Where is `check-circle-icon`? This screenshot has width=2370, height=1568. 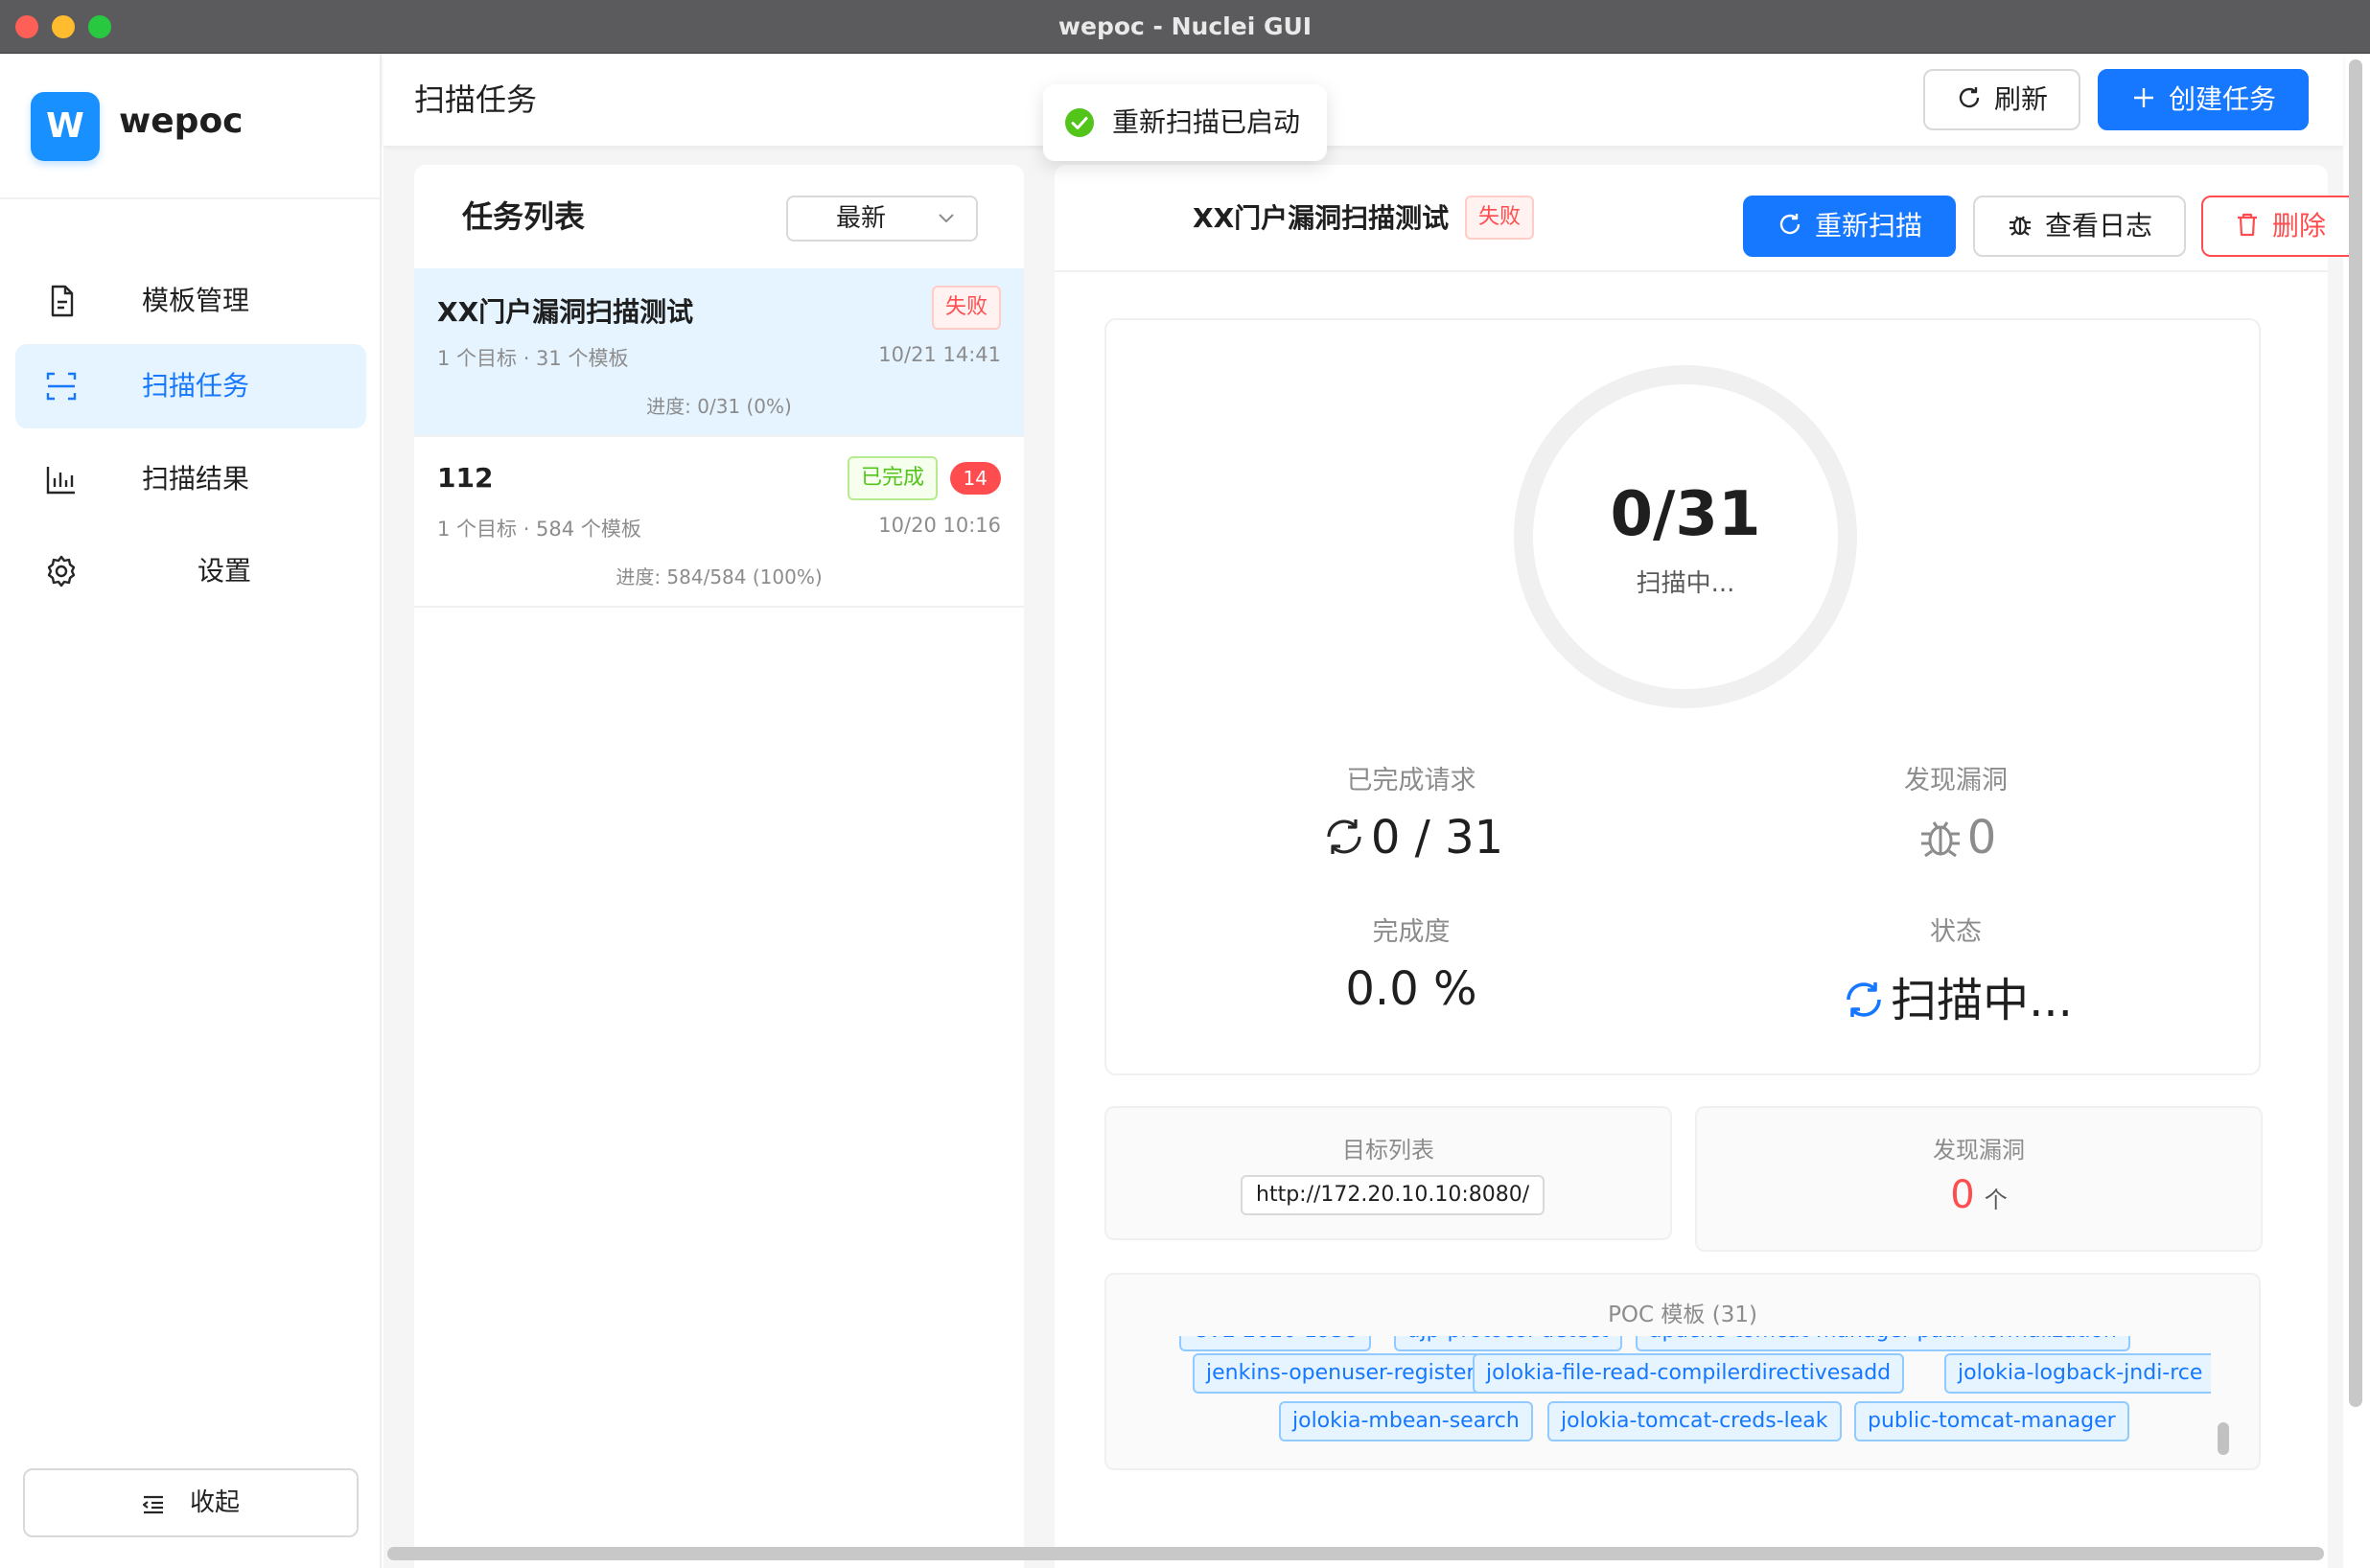 check-circle-icon is located at coordinates (1079, 122).